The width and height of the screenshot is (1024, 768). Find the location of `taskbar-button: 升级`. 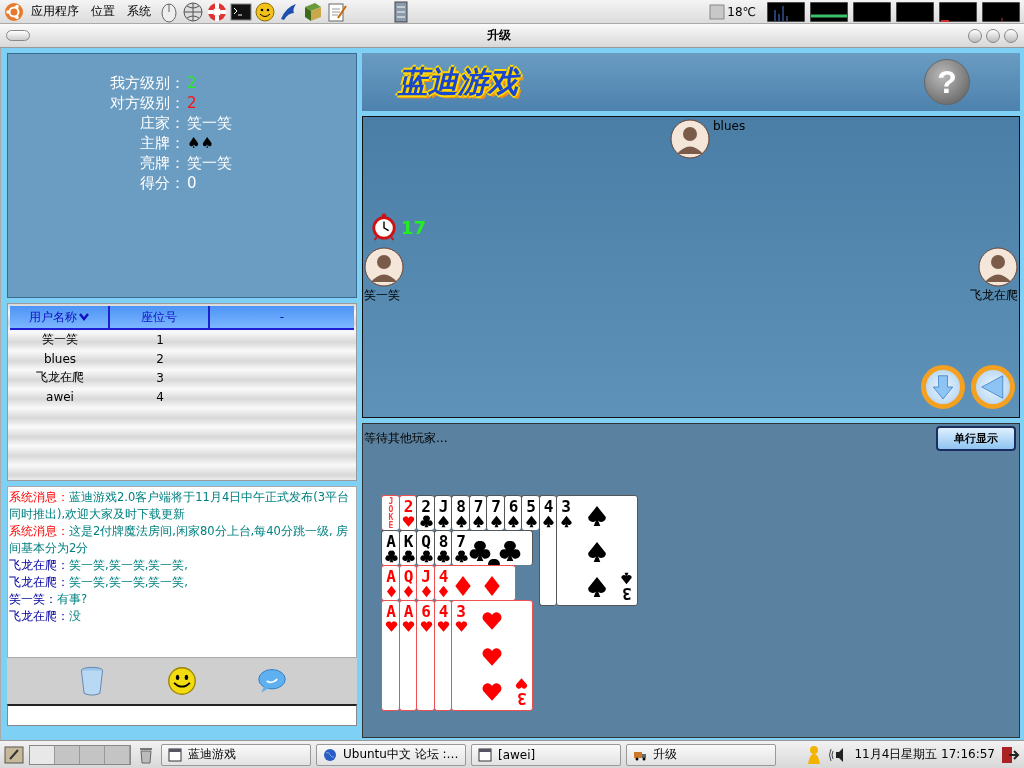

taskbar-button: 升级 is located at coordinates (701, 754).